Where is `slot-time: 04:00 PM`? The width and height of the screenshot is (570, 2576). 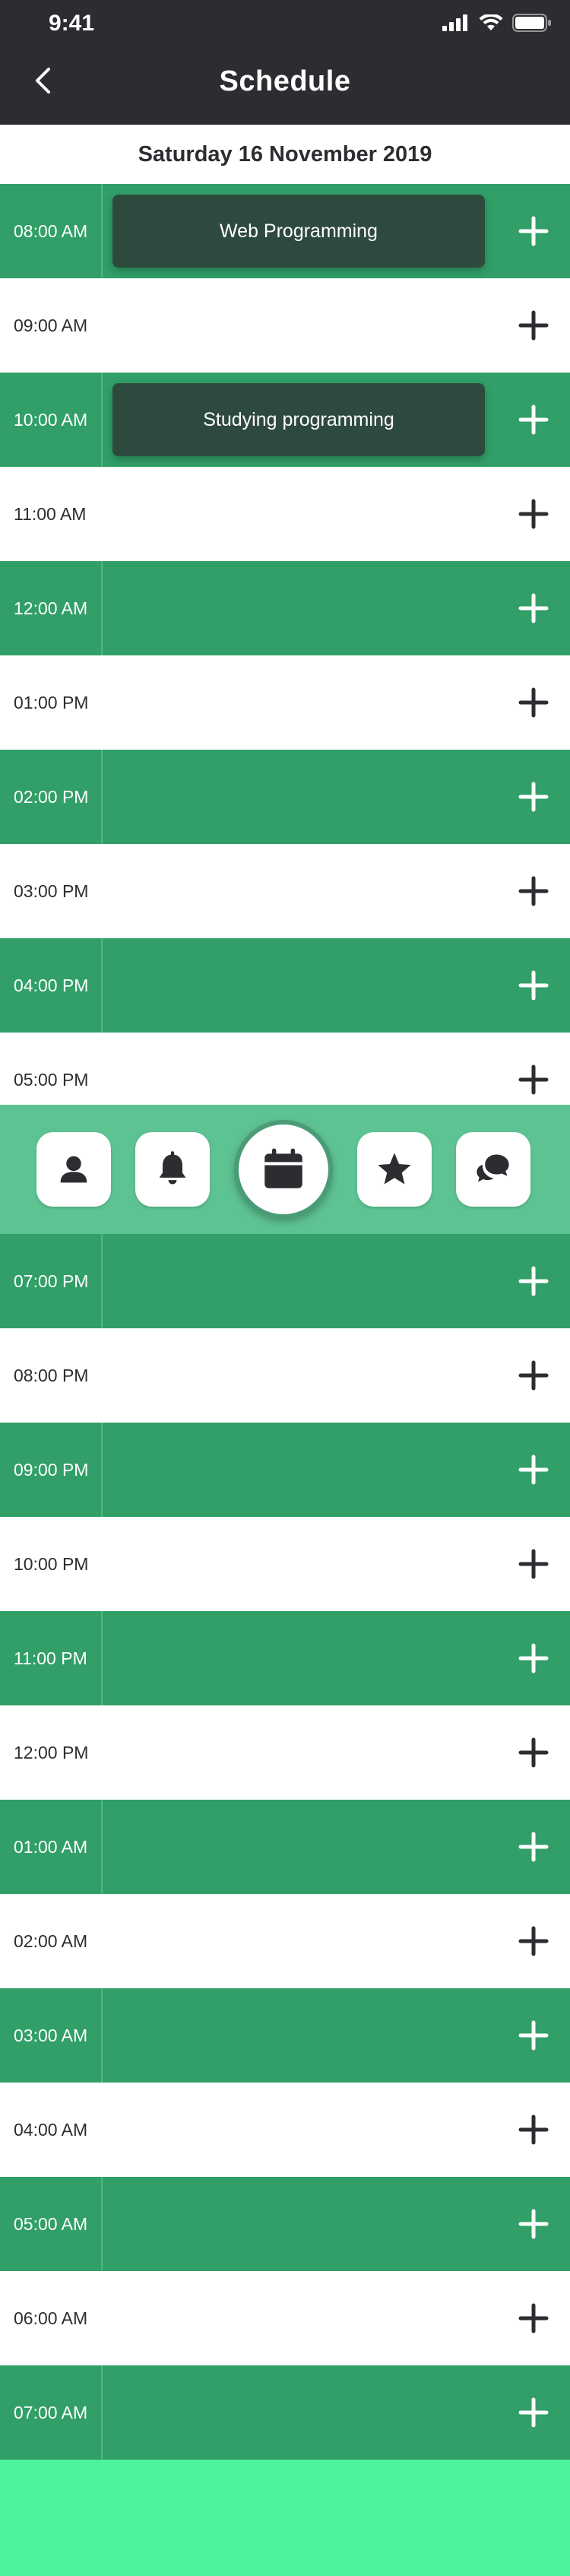
slot-time: 04:00 PM is located at coordinates (52, 985).